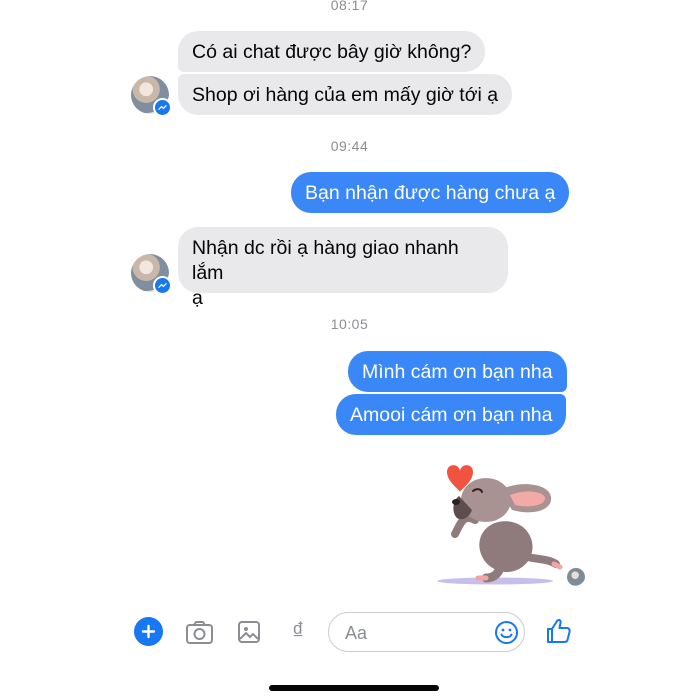  What do you see at coordinates (349, 6) in the screenshot?
I see `timestamp: 08:17` at bounding box center [349, 6].